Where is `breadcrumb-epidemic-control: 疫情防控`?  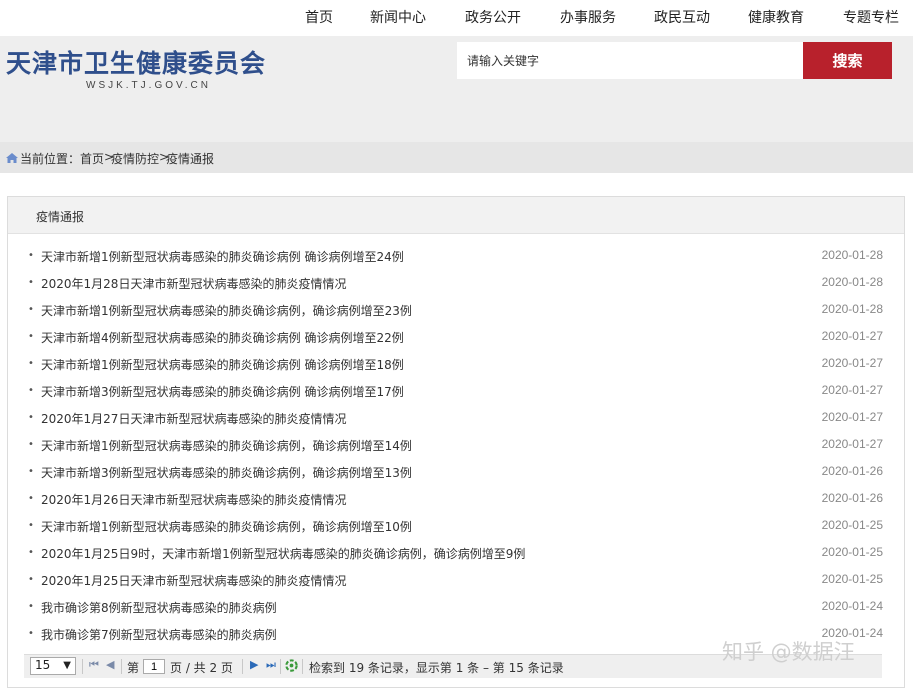
breadcrumb-epidemic-control: 疫情防控 is located at coordinates (135, 158).